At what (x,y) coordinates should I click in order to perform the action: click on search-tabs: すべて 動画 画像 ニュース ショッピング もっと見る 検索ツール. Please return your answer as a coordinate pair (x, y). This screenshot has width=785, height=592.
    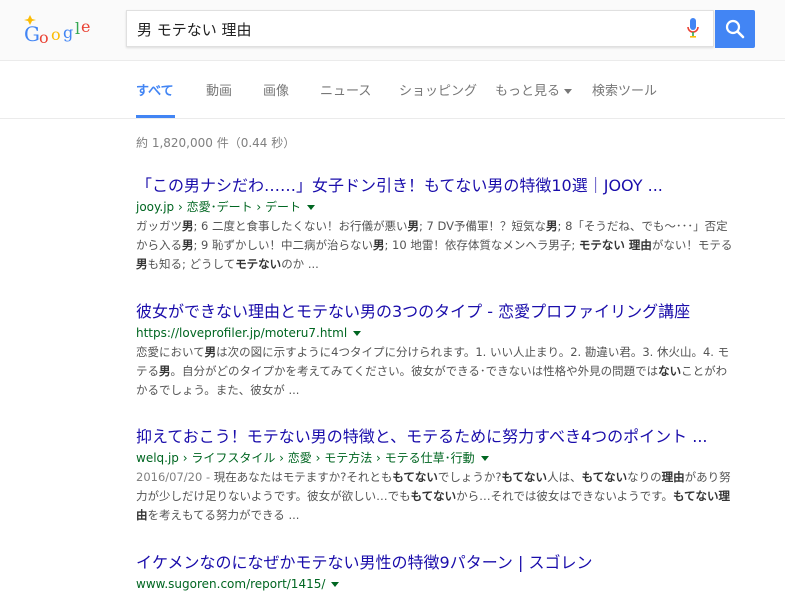
    Looking at the image, I should click on (392, 89).